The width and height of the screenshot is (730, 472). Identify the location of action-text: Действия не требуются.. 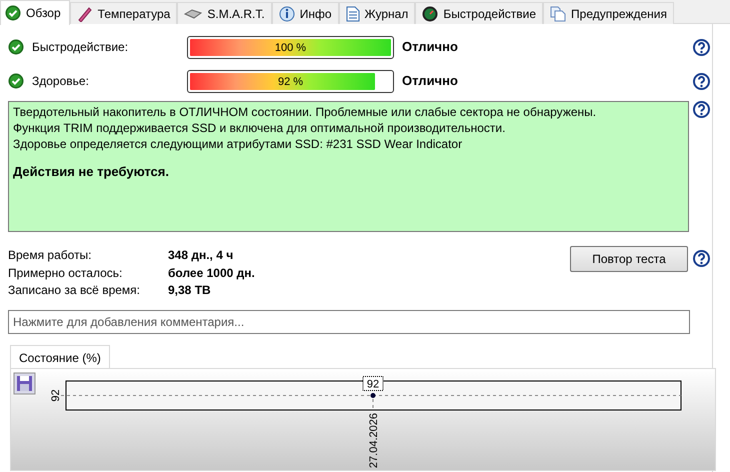
(91, 172).